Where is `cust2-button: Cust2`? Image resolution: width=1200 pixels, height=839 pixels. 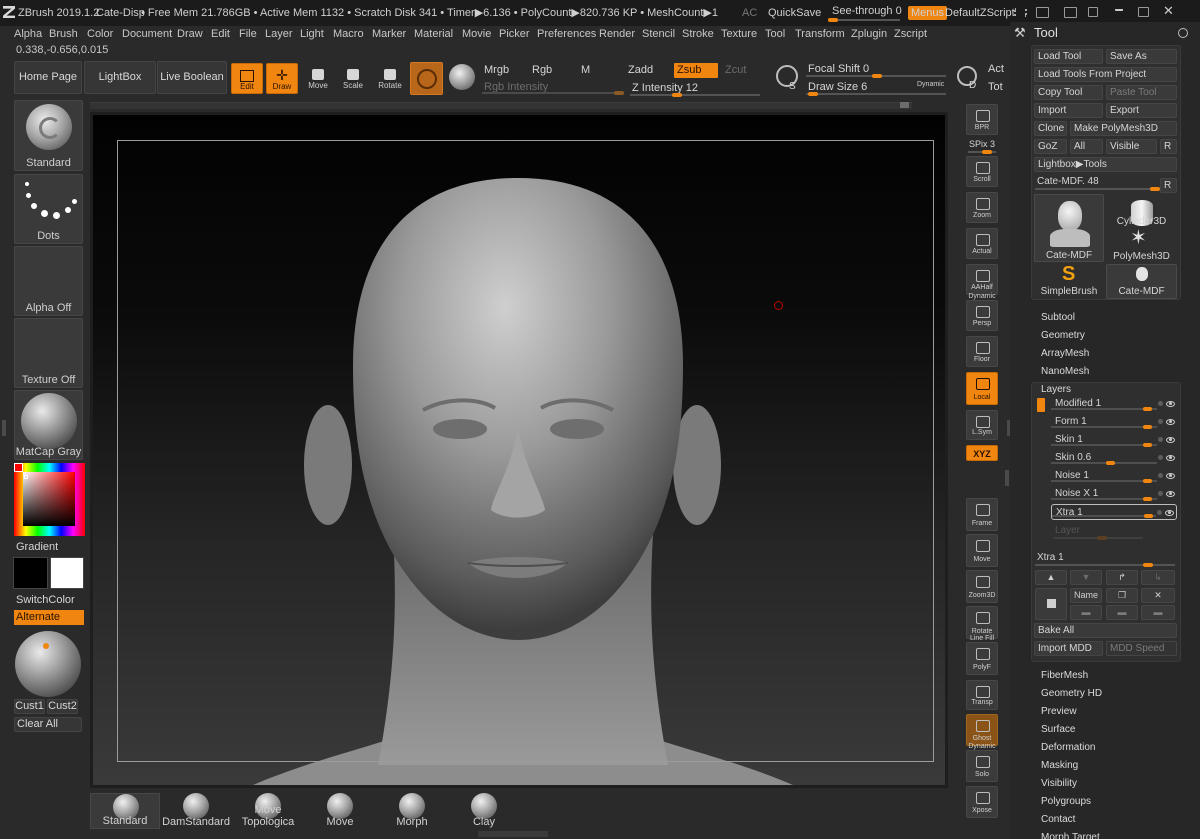
cust2-button: Cust2 is located at coordinates (62, 706).